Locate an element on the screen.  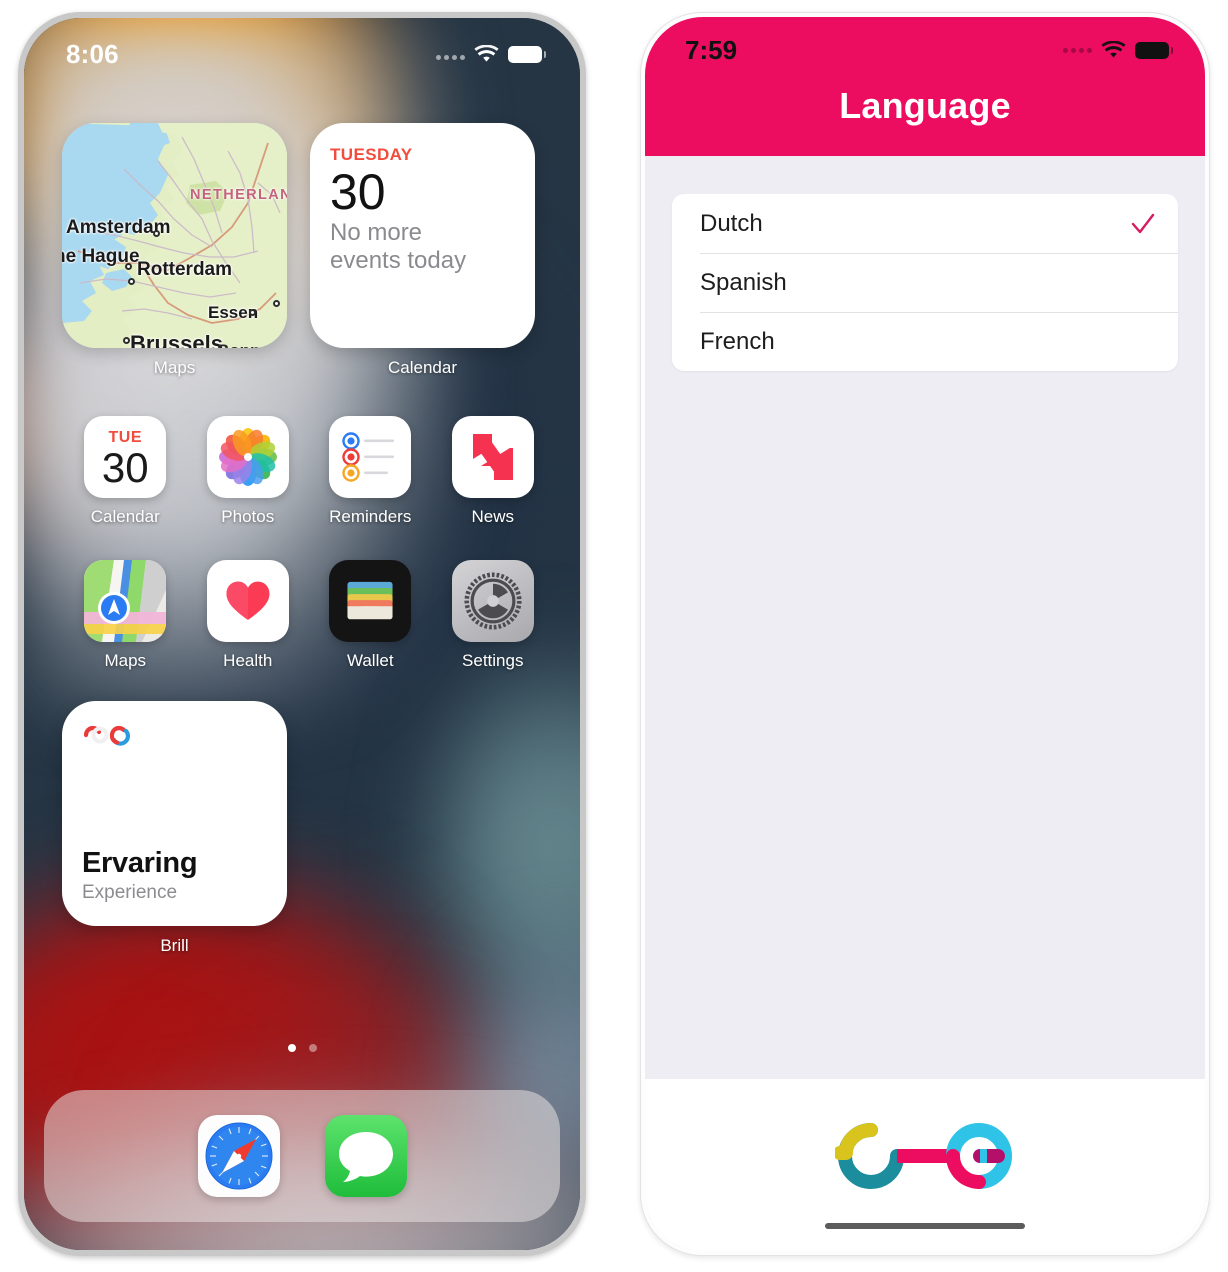
app-reminders: Reminders is located at coordinates (370, 471).